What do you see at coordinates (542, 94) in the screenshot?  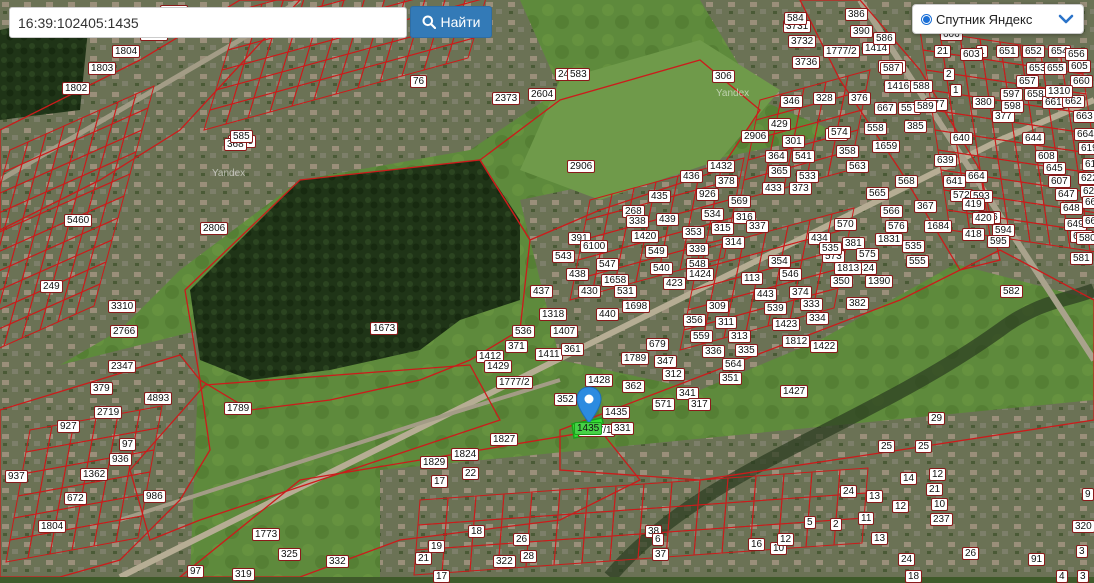 I see `parcel-label: 2604` at bounding box center [542, 94].